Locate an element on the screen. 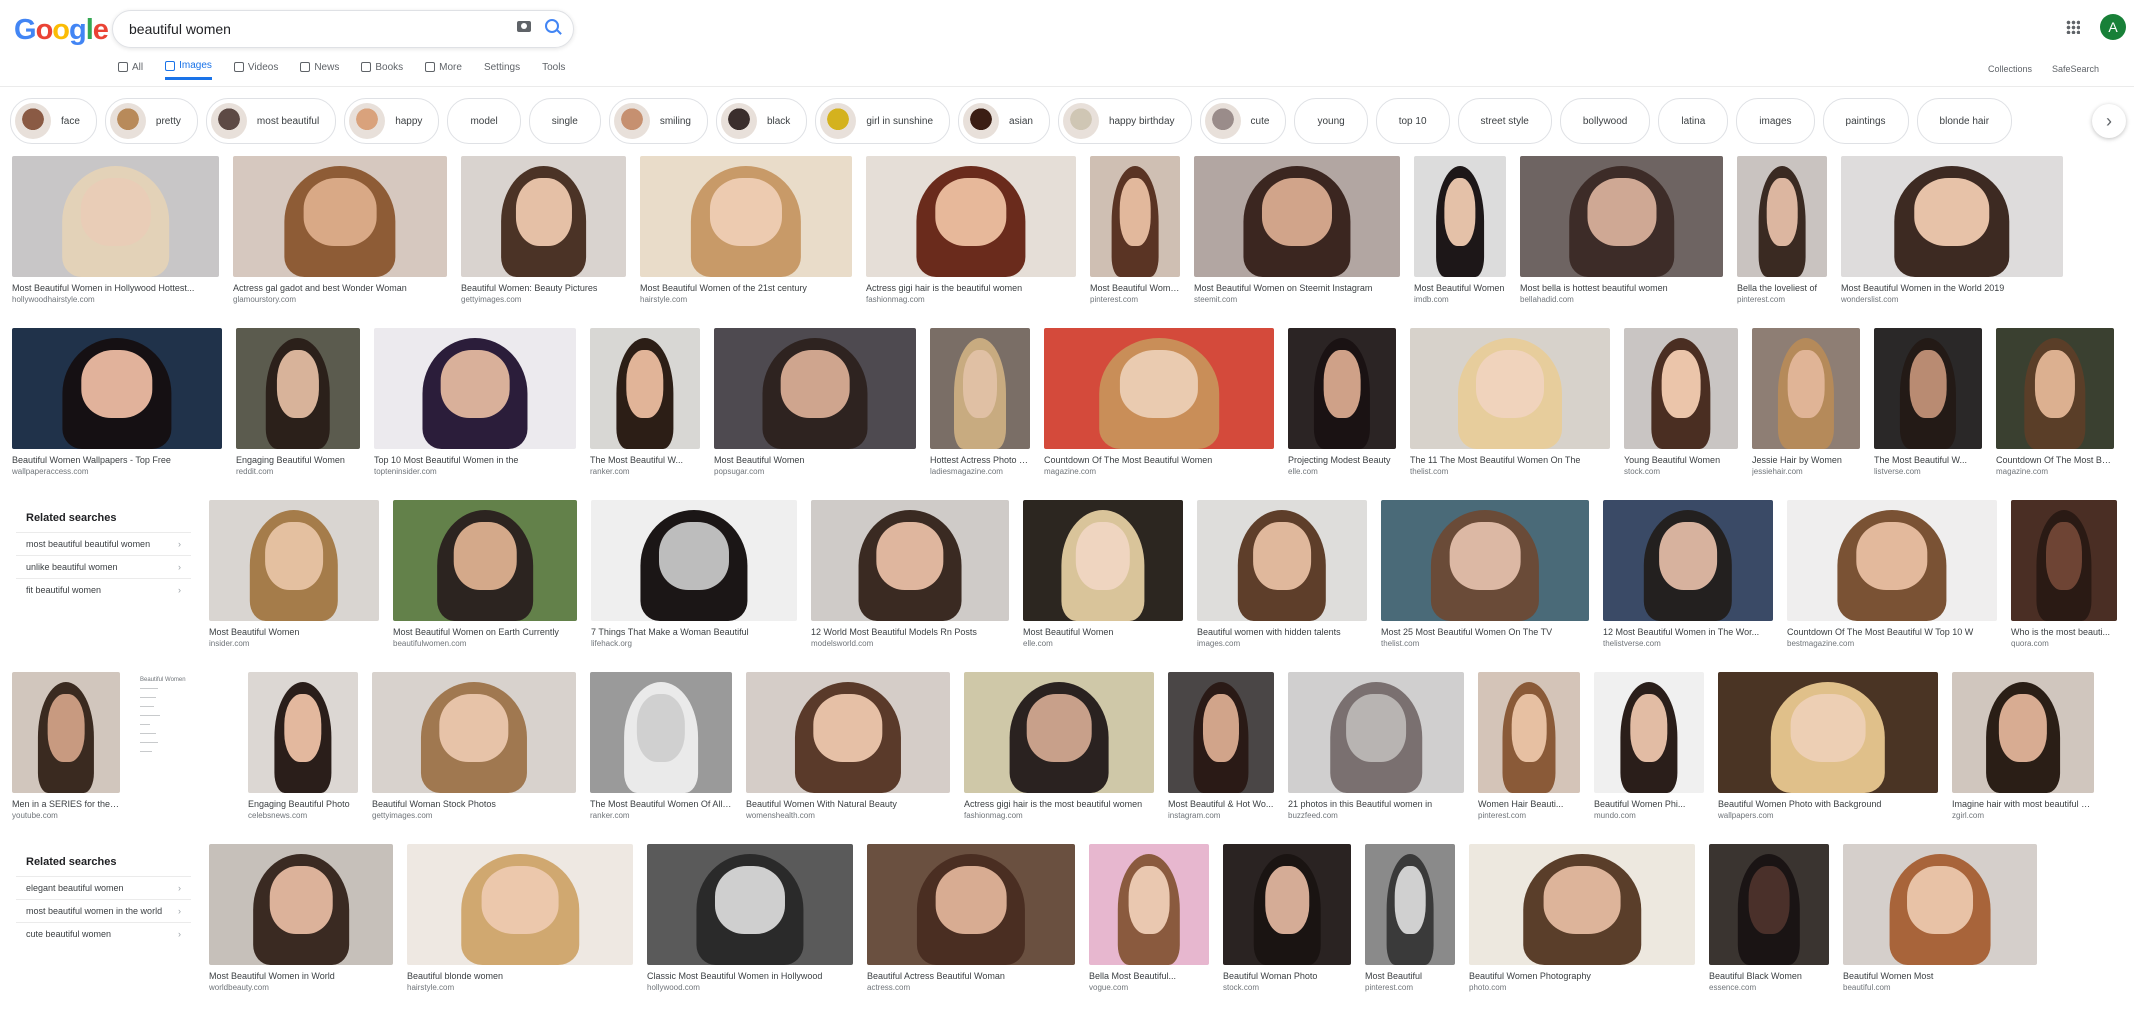 The image size is (2134, 1034). image-caption: Imagine hair with most beautiful women is located at coordinates (2023, 804).